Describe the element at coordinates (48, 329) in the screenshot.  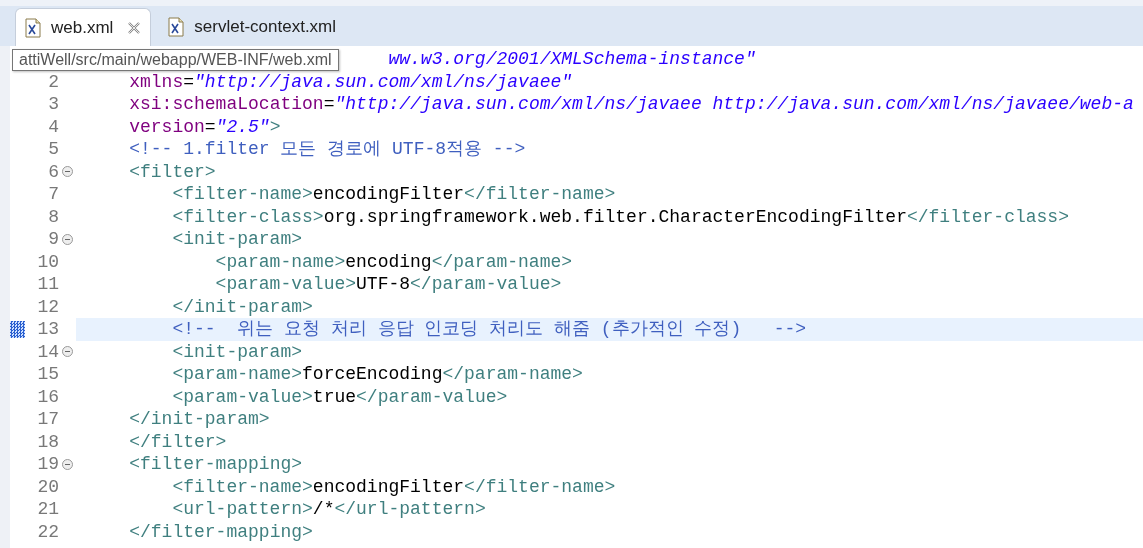
I see `line-number: 13` at that location.